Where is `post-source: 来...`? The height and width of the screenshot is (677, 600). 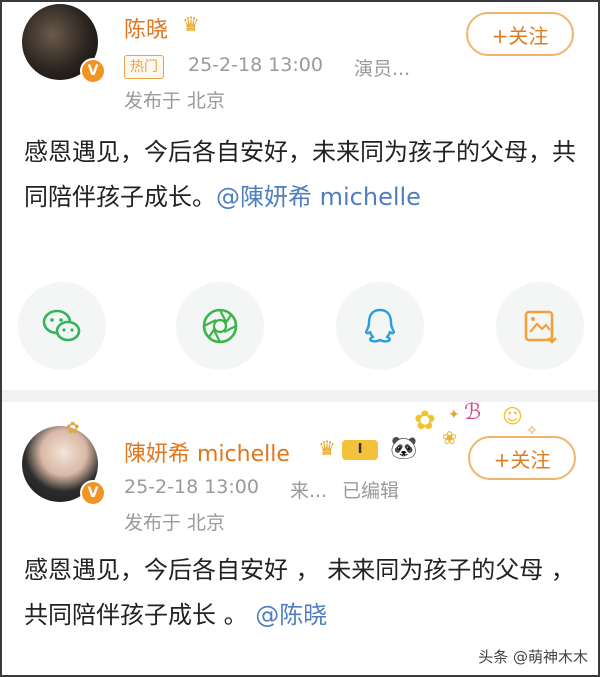
post-source: 来... is located at coordinates (309, 491).